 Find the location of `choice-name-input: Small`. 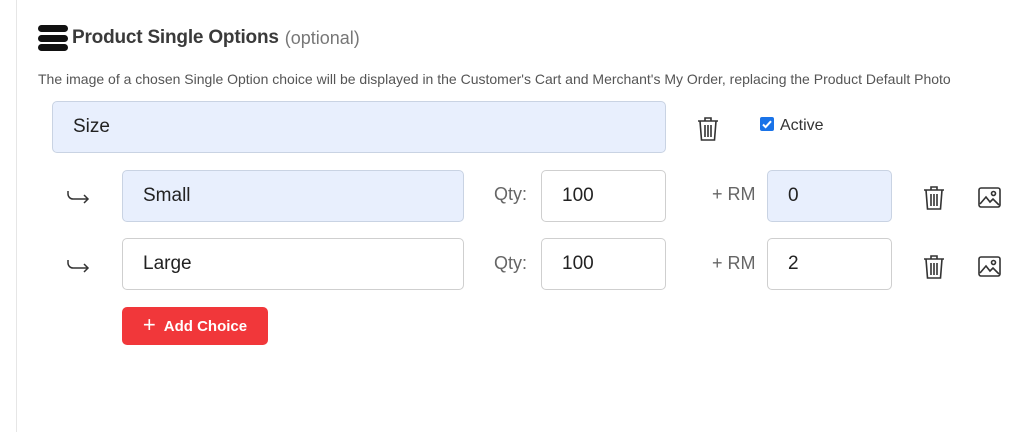

choice-name-input: Small is located at coordinates (293, 196).